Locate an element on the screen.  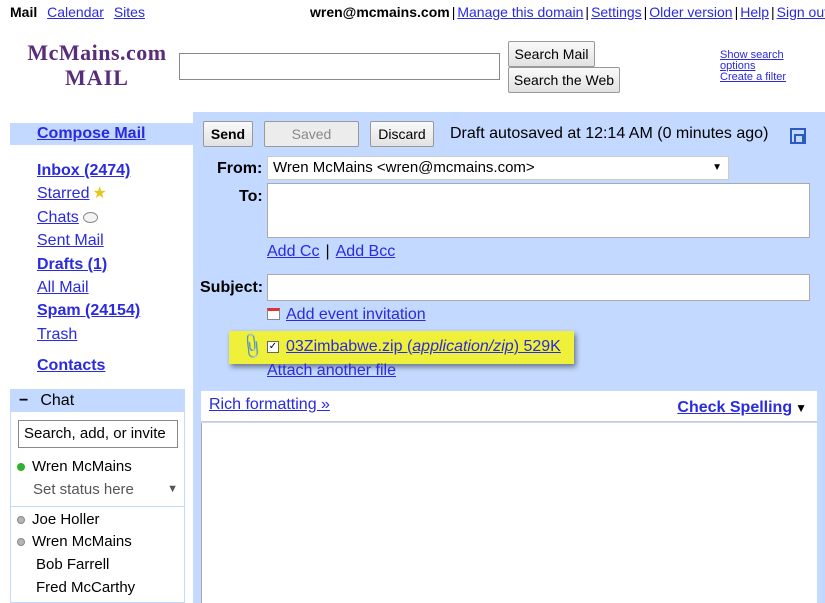
sidebar-item-spam: Spam (24154) is located at coordinates (88, 310).